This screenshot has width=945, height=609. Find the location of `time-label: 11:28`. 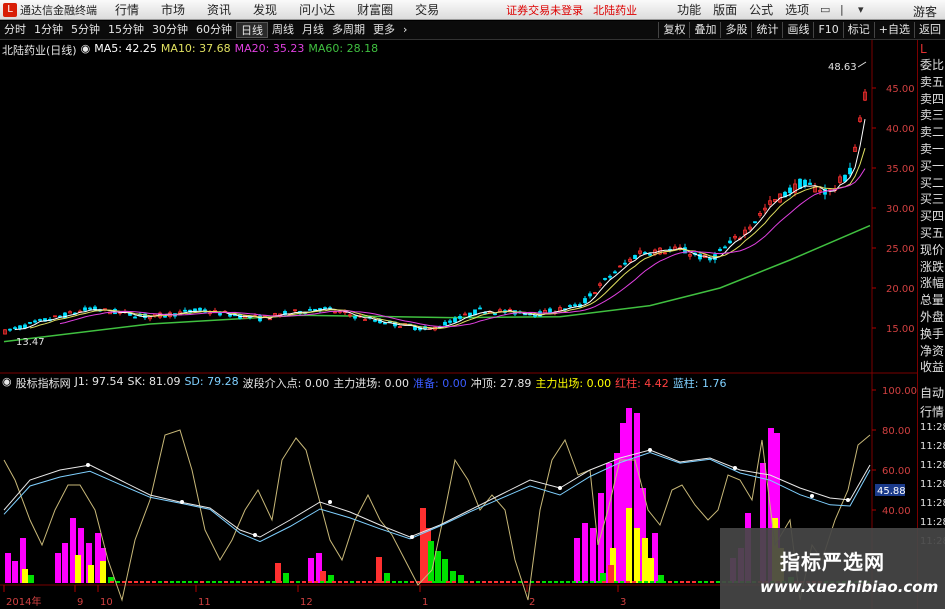

time-label: 11:28 is located at coordinates (932, 484).